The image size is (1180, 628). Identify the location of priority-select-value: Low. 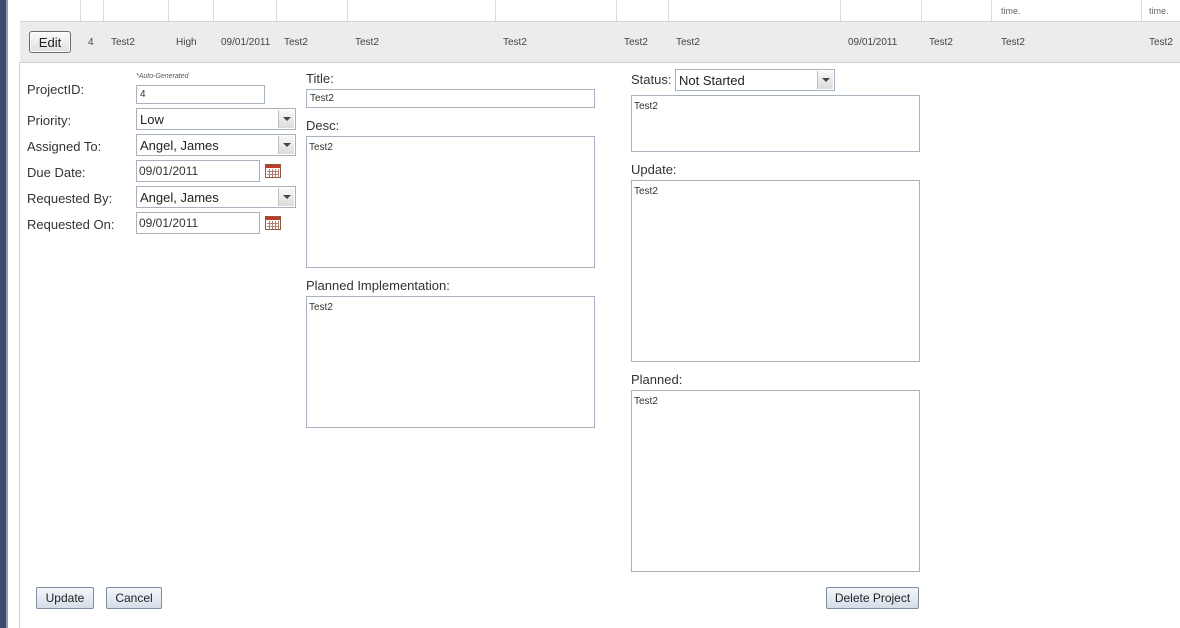
(152, 119).